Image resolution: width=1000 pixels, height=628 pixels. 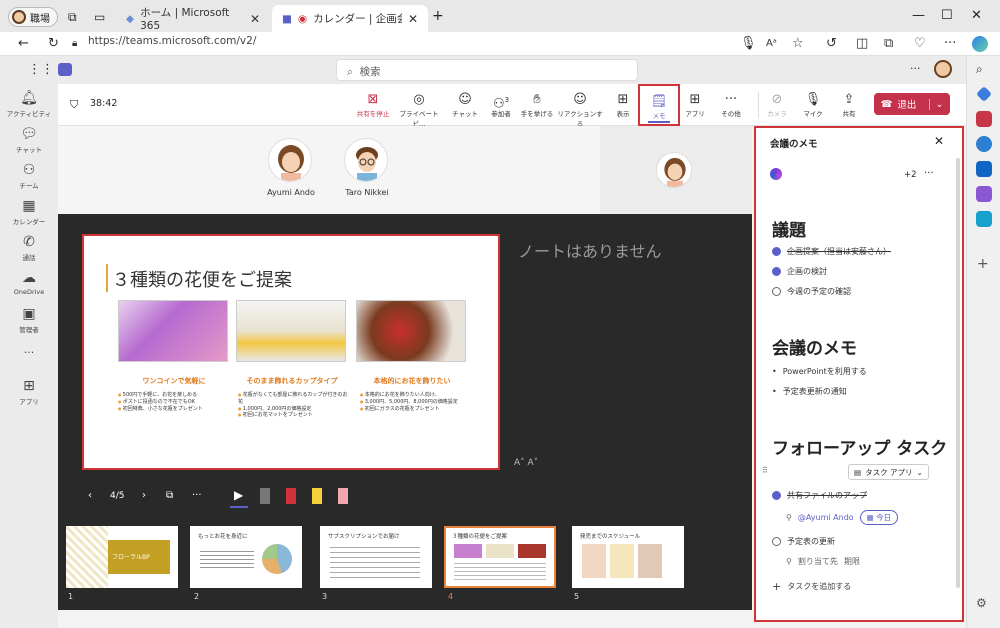 I want to click on mic-icon: 🎙︎, so click(x=748, y=43).